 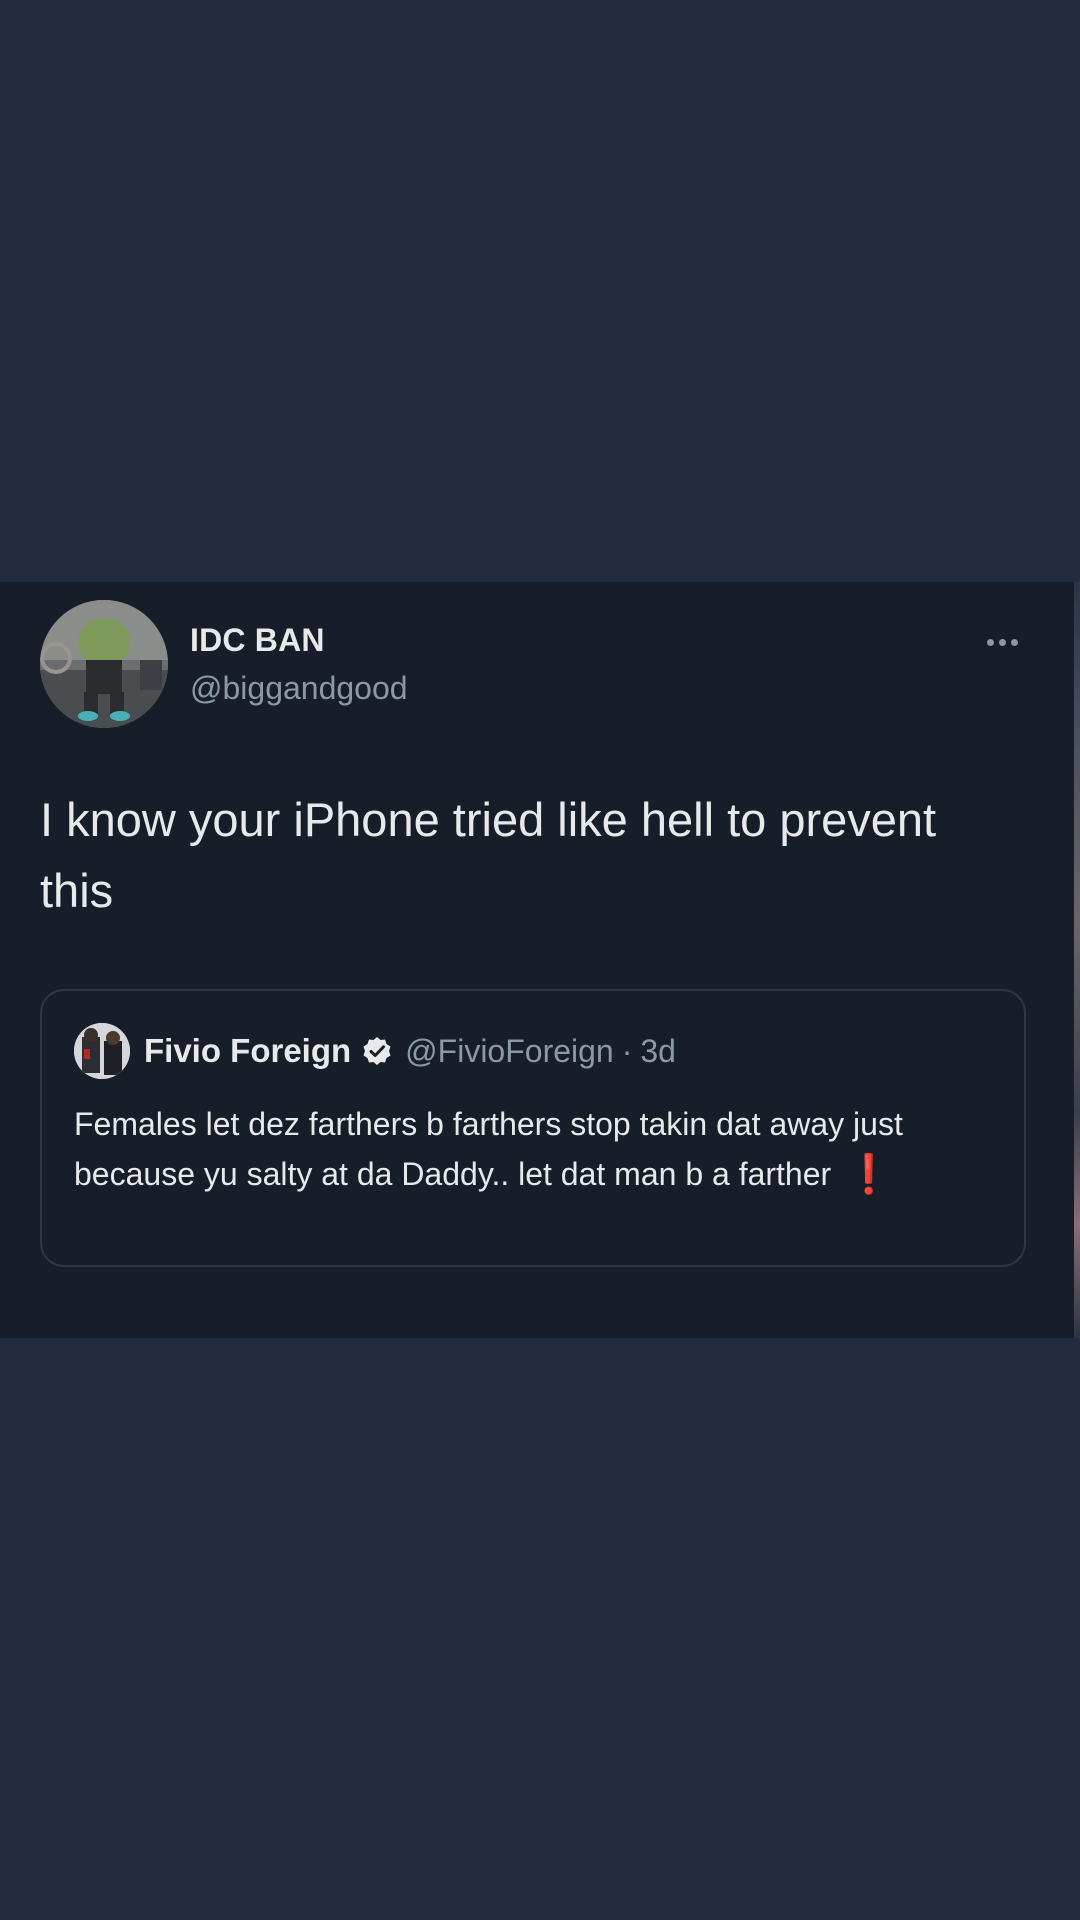 What do you see at coordinates (509, 1051) in the screenshot?
I see `quoted-user-handle: @FivioForeign` at bounding box center [509, 1051].